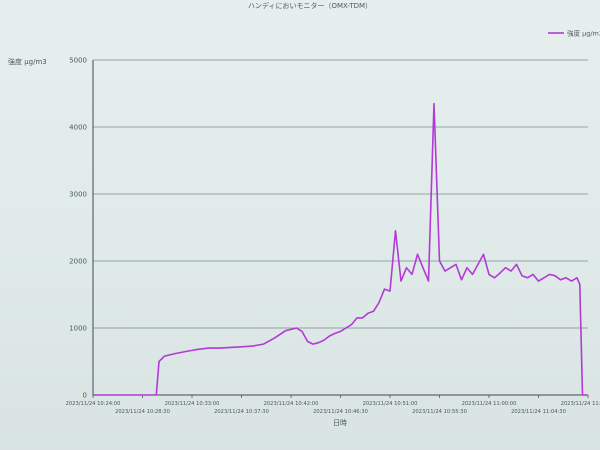 The width and height of the screenshot is (600, 450). I want to click on y-tick-label: 3000, so click(78, 195).